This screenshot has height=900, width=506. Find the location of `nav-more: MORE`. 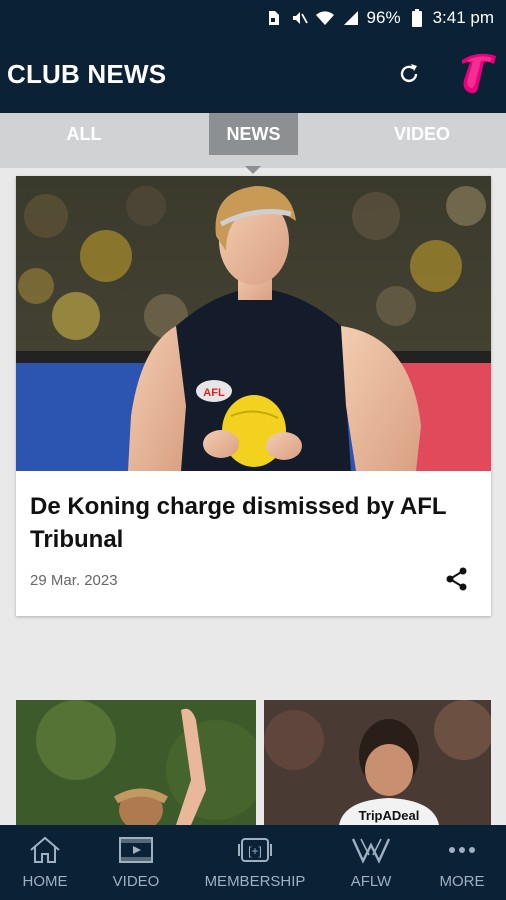

nav-more: MORE is located at coordinates (462, 862).